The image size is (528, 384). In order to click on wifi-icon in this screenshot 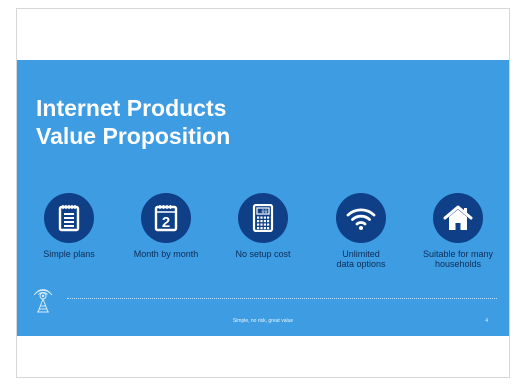, I will do `click(361, 219)`.